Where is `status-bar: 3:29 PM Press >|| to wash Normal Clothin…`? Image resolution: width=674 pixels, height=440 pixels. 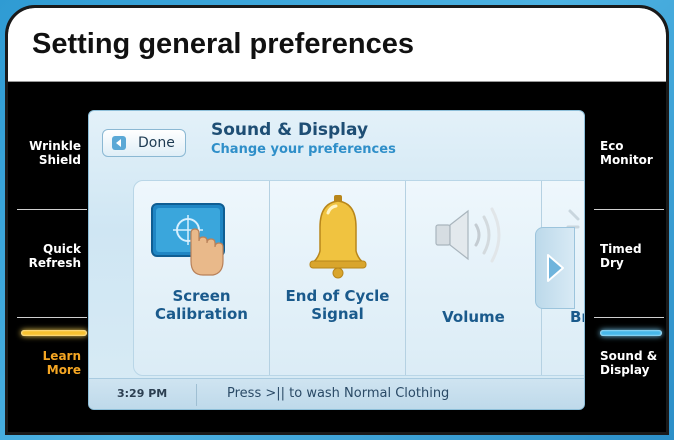 status-bar: 3:29 PM Press >|| to wash Normal Clothin… is located at coordinates (336, 393).